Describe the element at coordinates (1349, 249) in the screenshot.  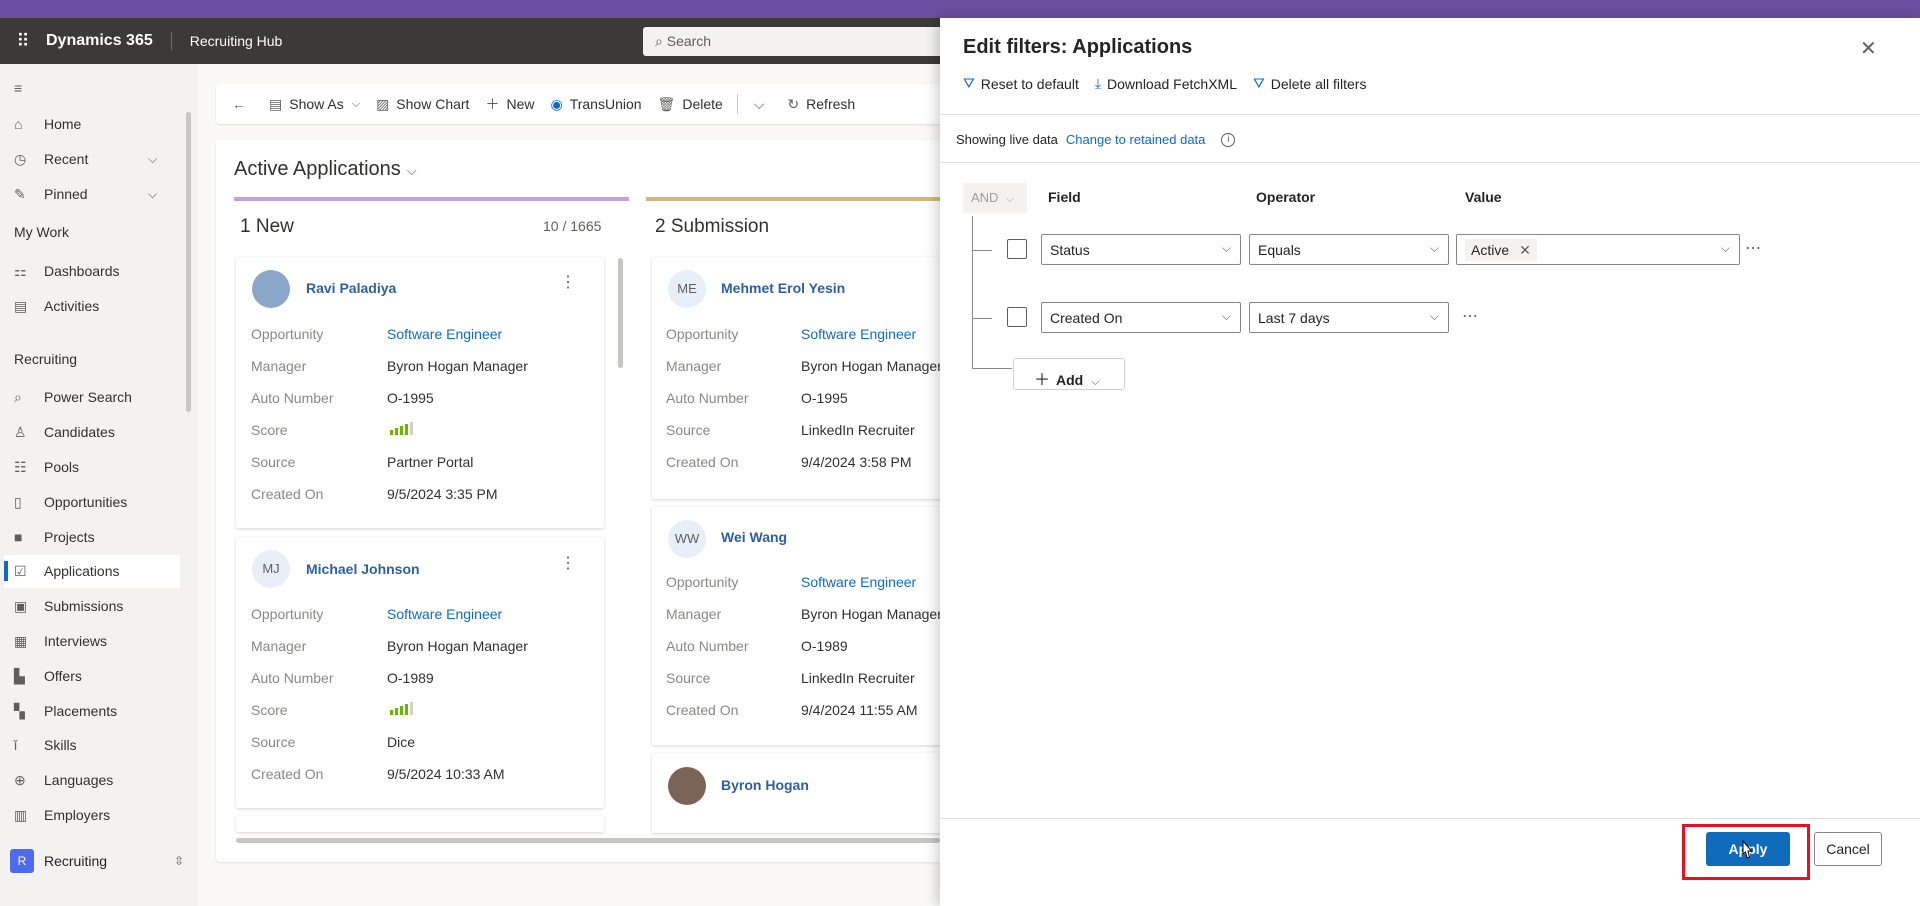
I see `operator-select: Equals ⌵` at that location.